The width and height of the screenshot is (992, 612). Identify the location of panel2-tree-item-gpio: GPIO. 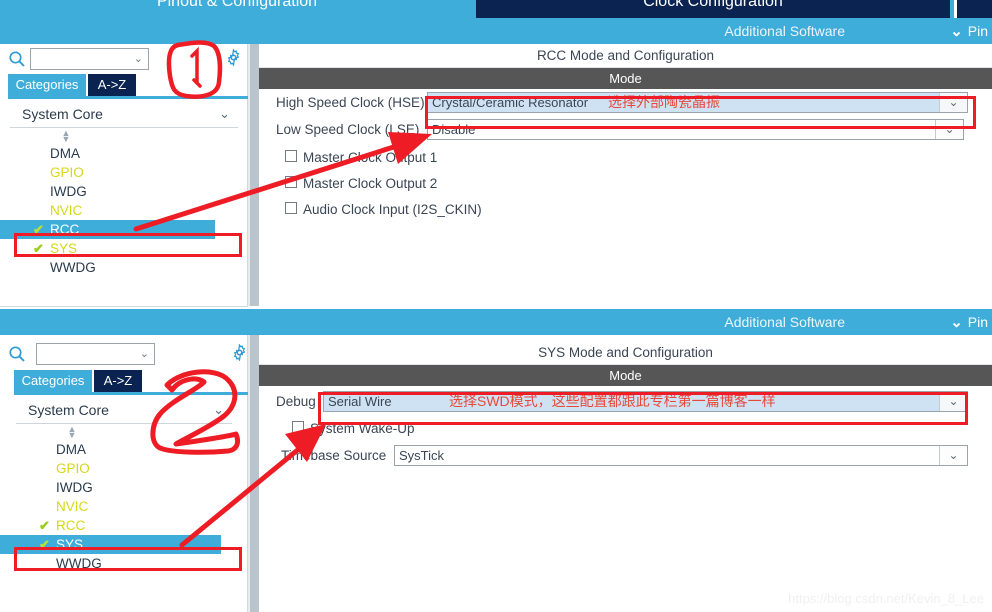
(124, 468).